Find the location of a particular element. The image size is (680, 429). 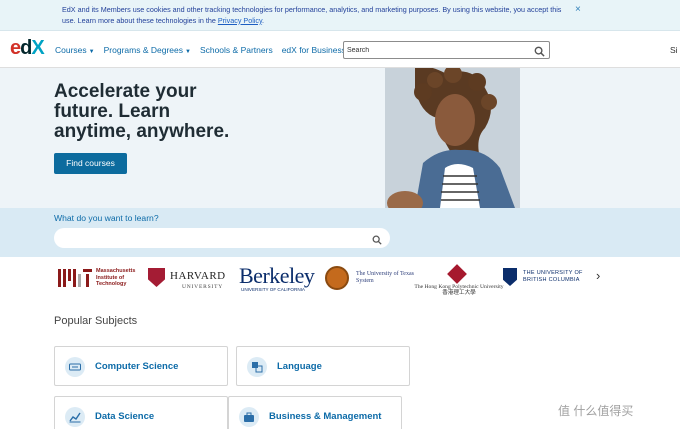

hero-photo is located at coordinates (452, 138).